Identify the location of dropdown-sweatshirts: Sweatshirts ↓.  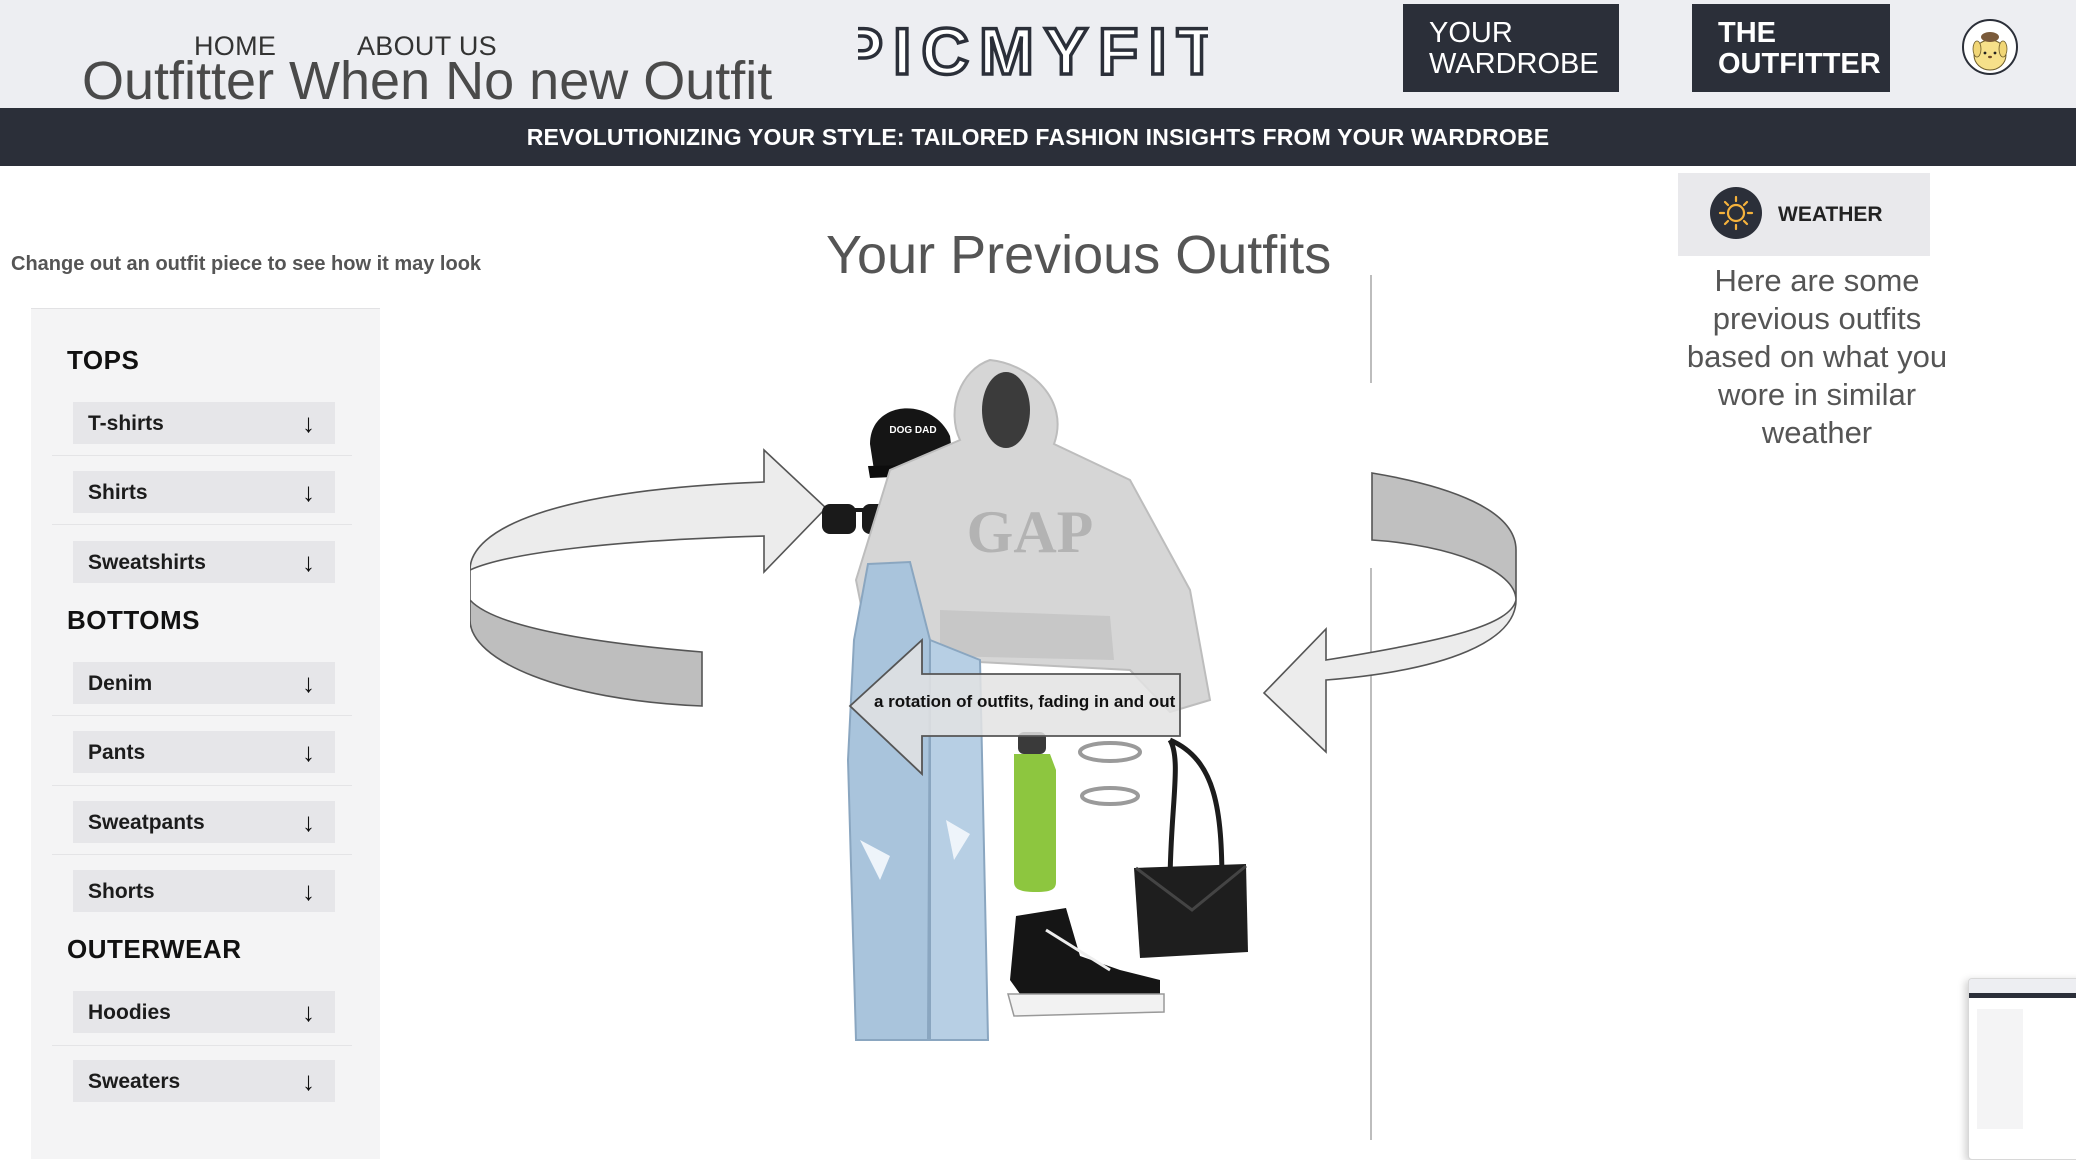
(204, 562).